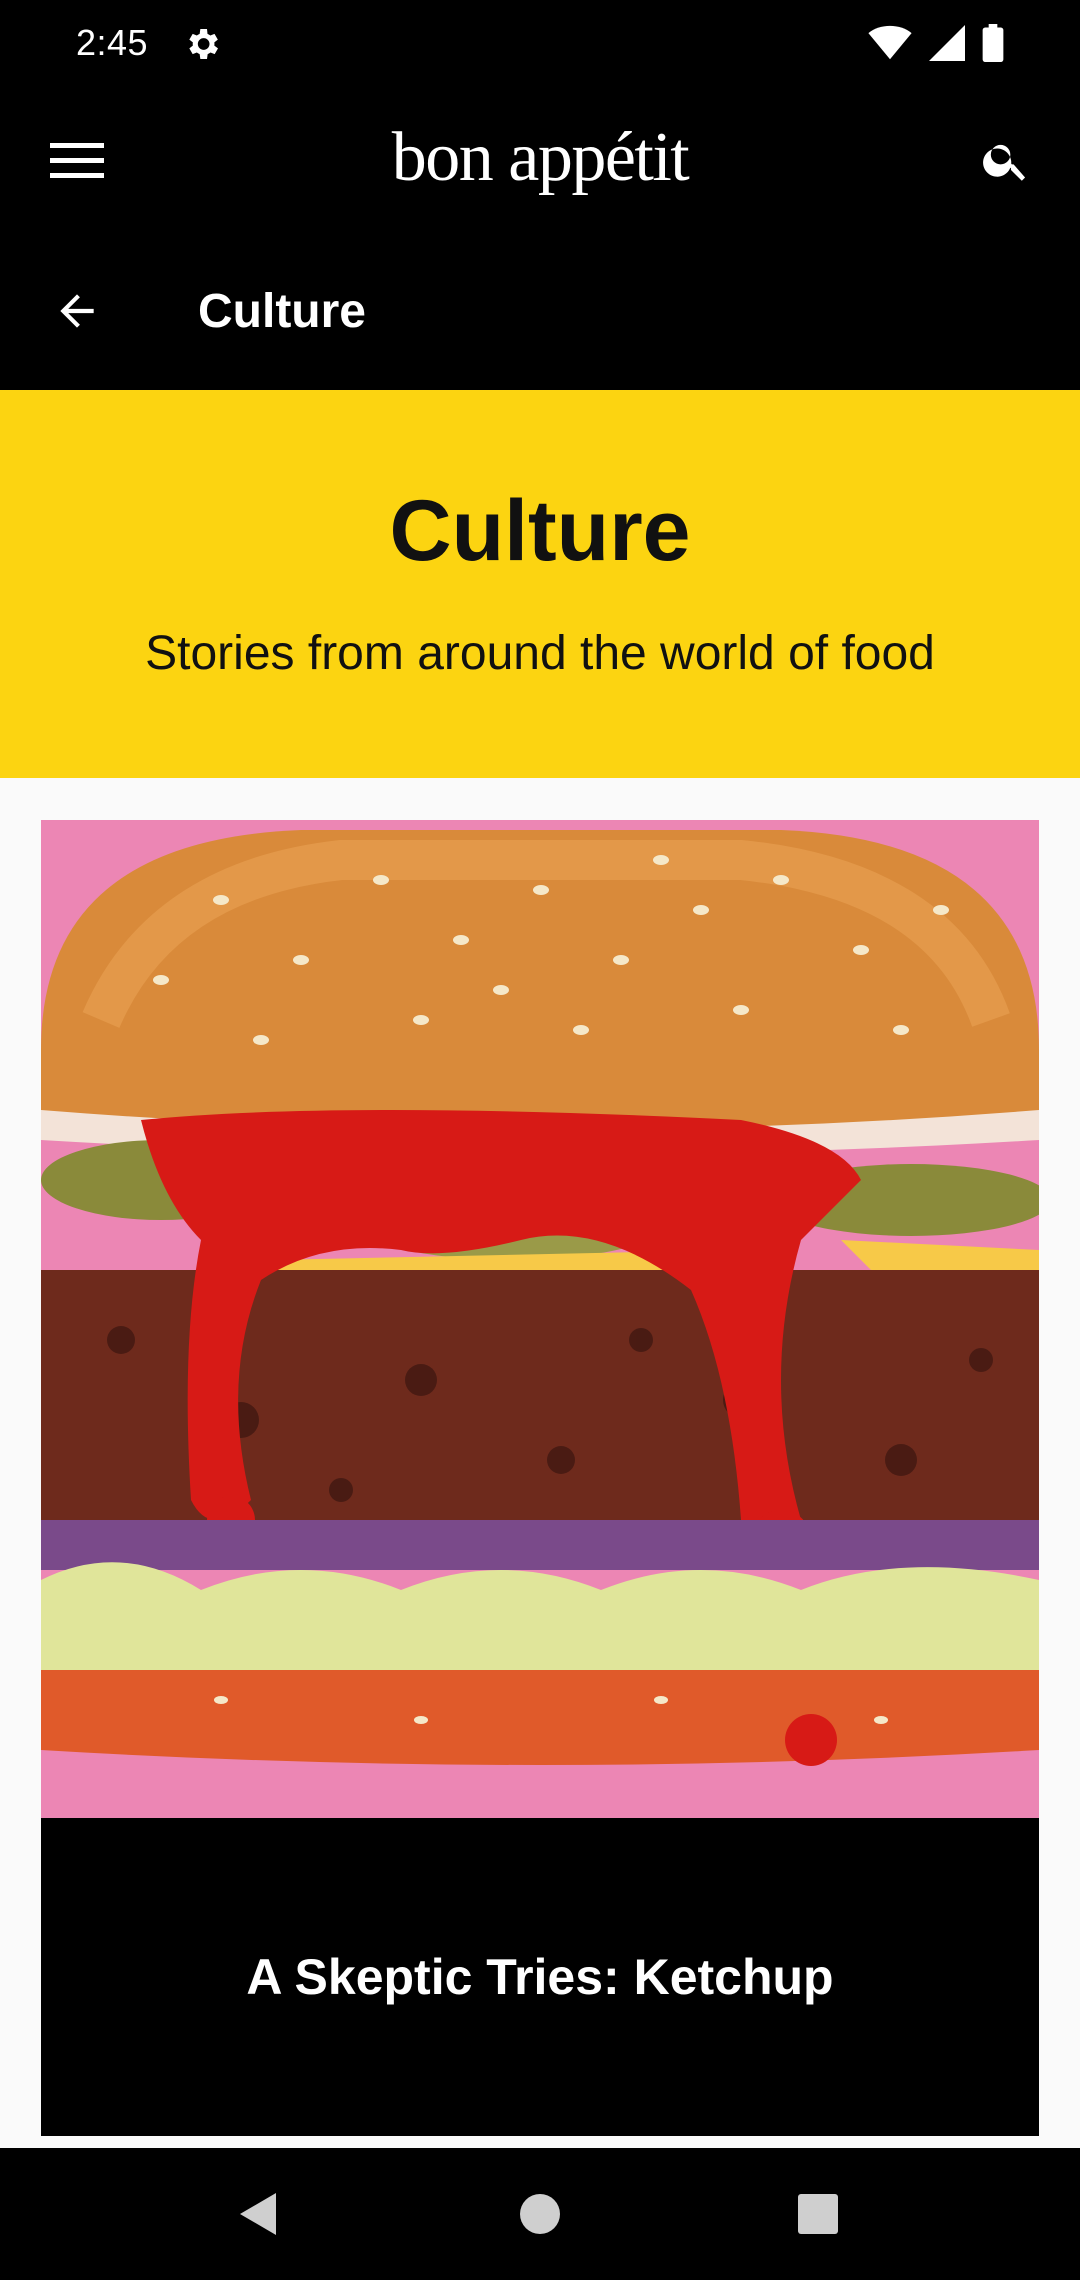 This screenshot has width=1080, height=2280. What do you see at coordinates (947, 45) in the screenshot?
I see `signal-icon` at bounding box center [947, 45].